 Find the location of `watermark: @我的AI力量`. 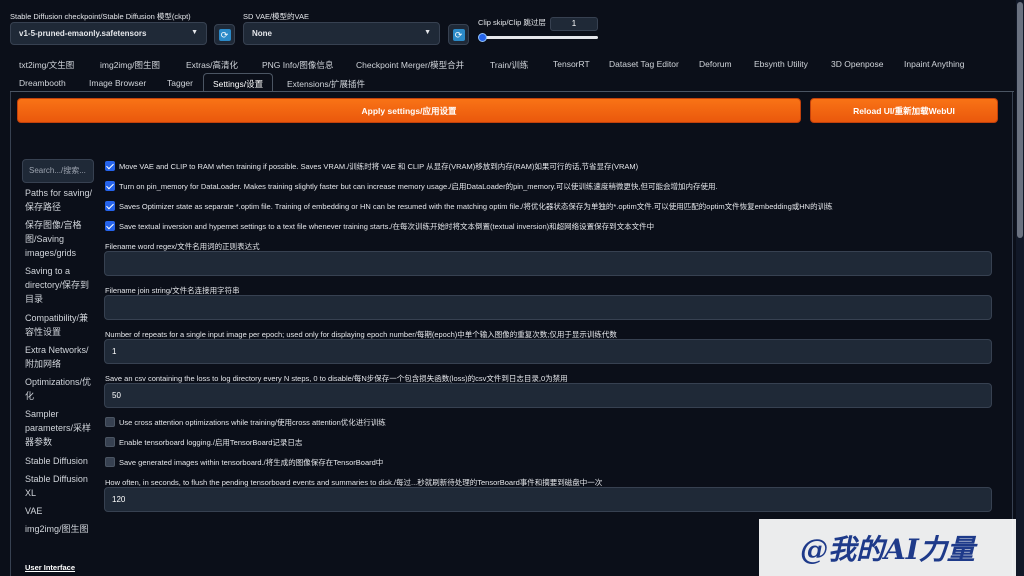

watermark: @我的AI力量 is located at coordinates (887, 547).